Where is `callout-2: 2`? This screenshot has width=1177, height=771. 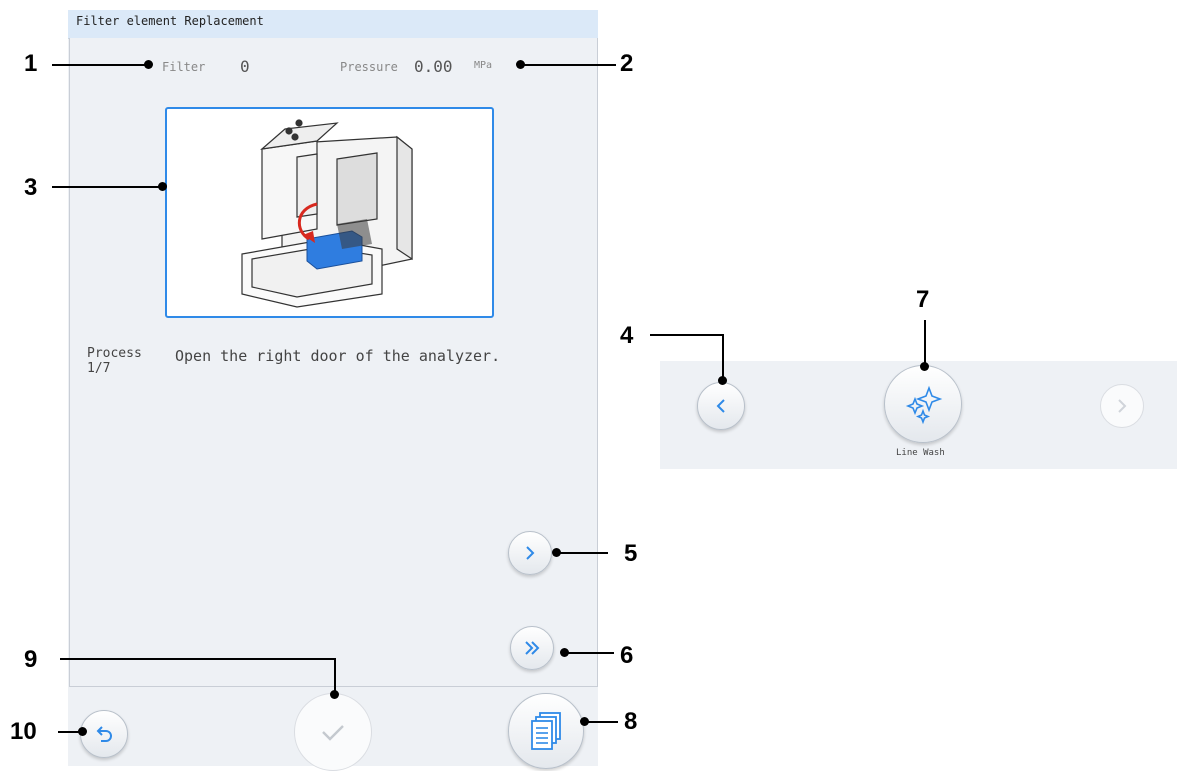 callout-2: 2 is located at coordinates (627, 63).